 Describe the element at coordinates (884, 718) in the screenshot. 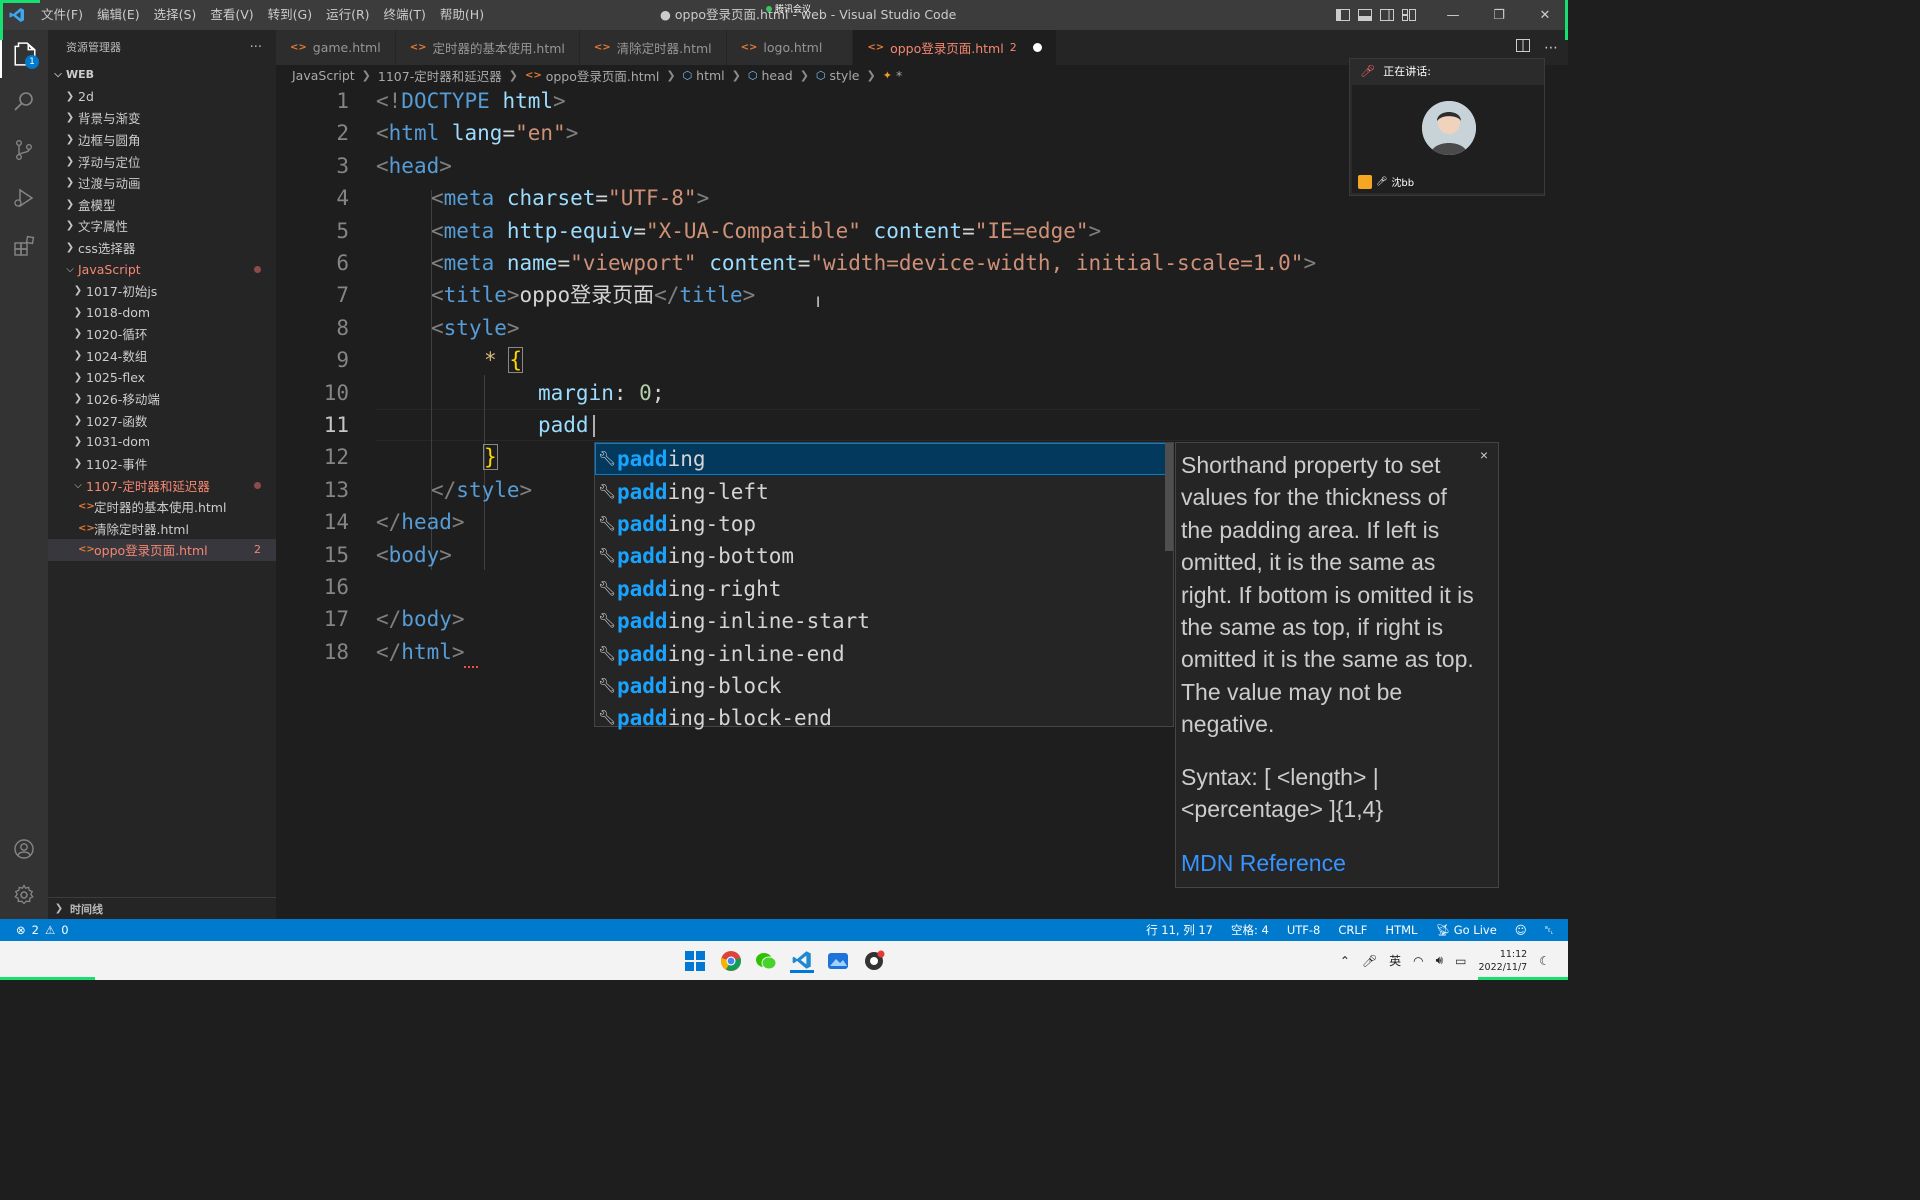

I see `suggestion-item: 🔧︎ padd ing-block-end` at that location.